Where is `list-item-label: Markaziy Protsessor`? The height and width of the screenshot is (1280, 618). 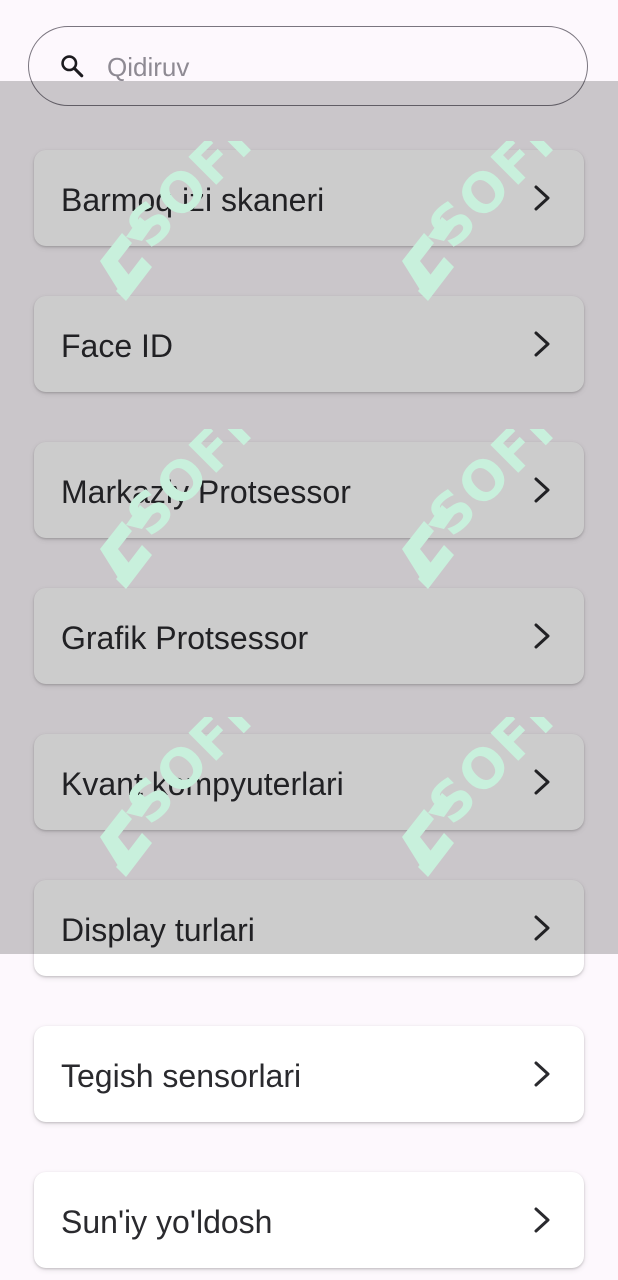 list-item-label: Markaziy Protsessor is located at coordinates (206, 492).